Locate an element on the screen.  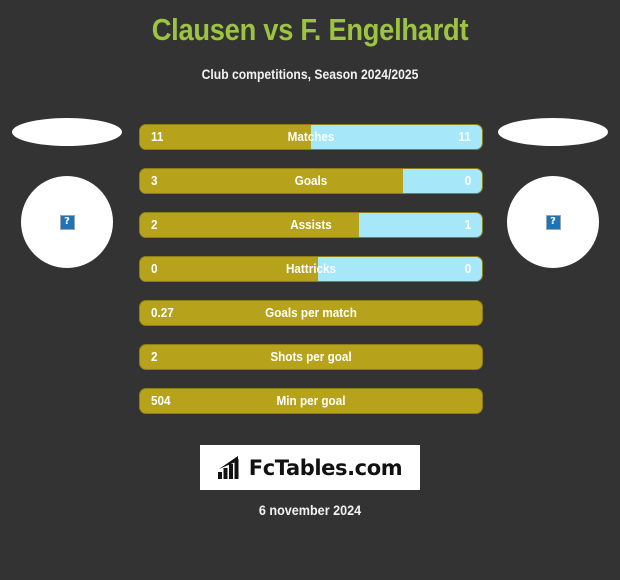
stat-bar-right-value: 1 is located at coordinates (467, 224).